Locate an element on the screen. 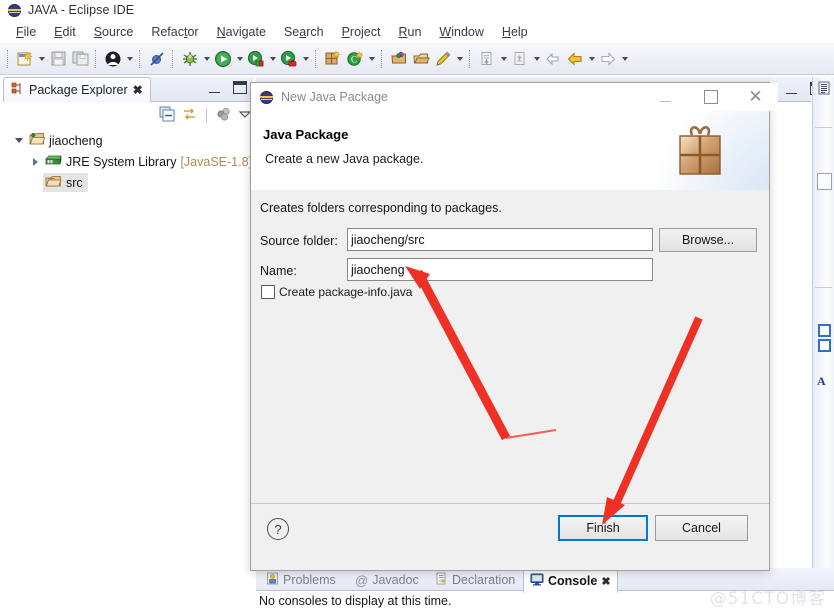 The height and width of the screenshot is (615, 834). dialog-subheading: Create a new Java package. is located at coordinates (344, 159).